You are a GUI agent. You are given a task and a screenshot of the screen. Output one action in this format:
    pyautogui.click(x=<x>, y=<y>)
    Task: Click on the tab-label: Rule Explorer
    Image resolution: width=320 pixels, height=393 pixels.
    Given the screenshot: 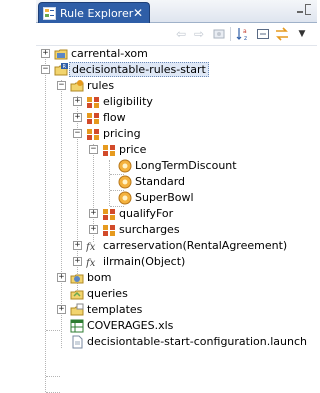 What is the action you would take?
    pyautogui.click(x=97, y=13)
    